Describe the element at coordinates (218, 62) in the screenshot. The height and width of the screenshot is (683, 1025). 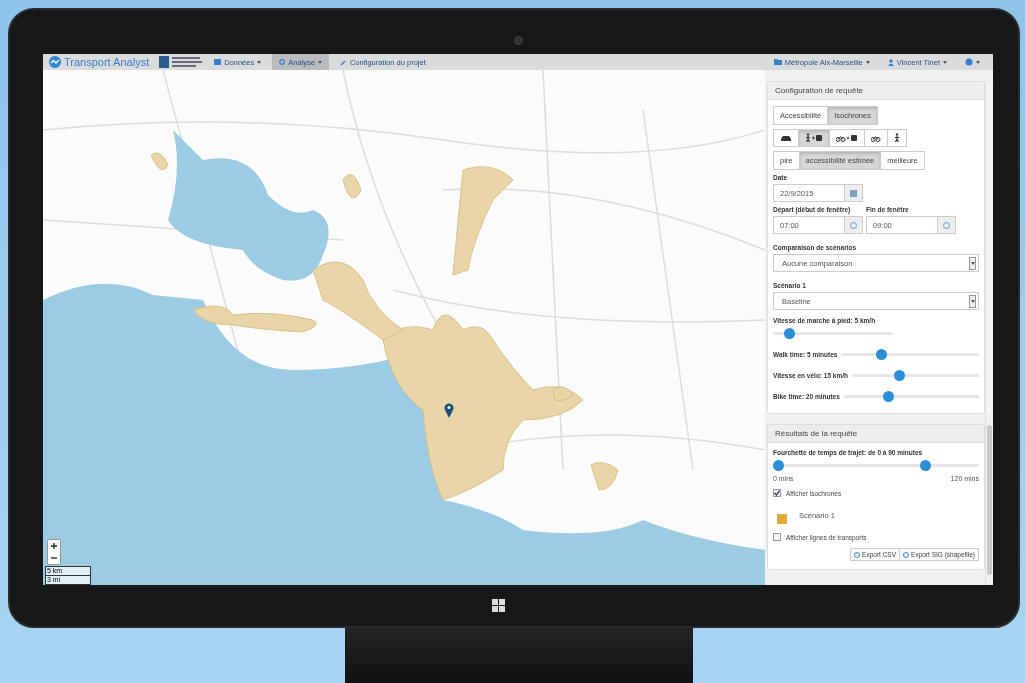
I see `grid-icon` at that location.